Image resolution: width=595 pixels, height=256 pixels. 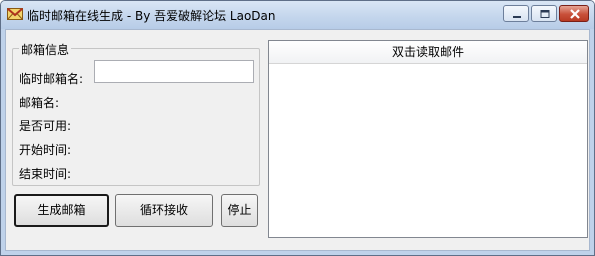 I want to click on title-bar: 临时邮箱在线生成 - By 吾爱破解论坛 LaoDan, so click(x=297, y=15).